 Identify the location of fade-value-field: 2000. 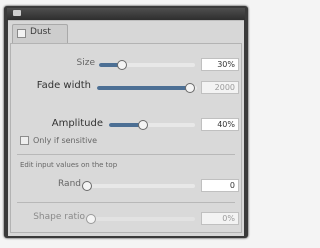
(220, 87).